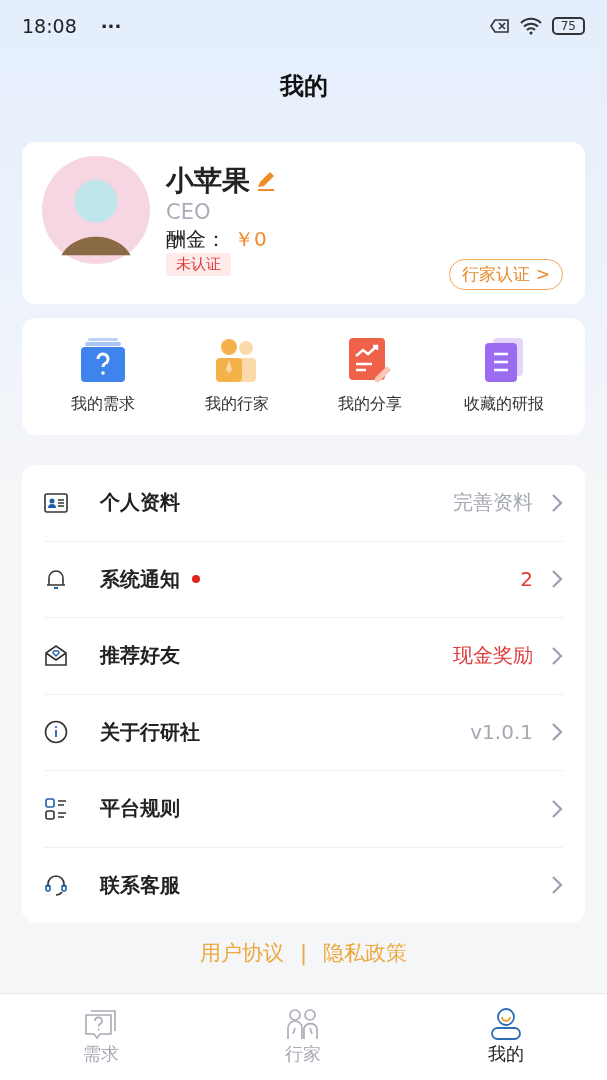  Describe the element at coordinates (303, 885) in the screenshot. I see `menu-item: 联系客服` at that location.